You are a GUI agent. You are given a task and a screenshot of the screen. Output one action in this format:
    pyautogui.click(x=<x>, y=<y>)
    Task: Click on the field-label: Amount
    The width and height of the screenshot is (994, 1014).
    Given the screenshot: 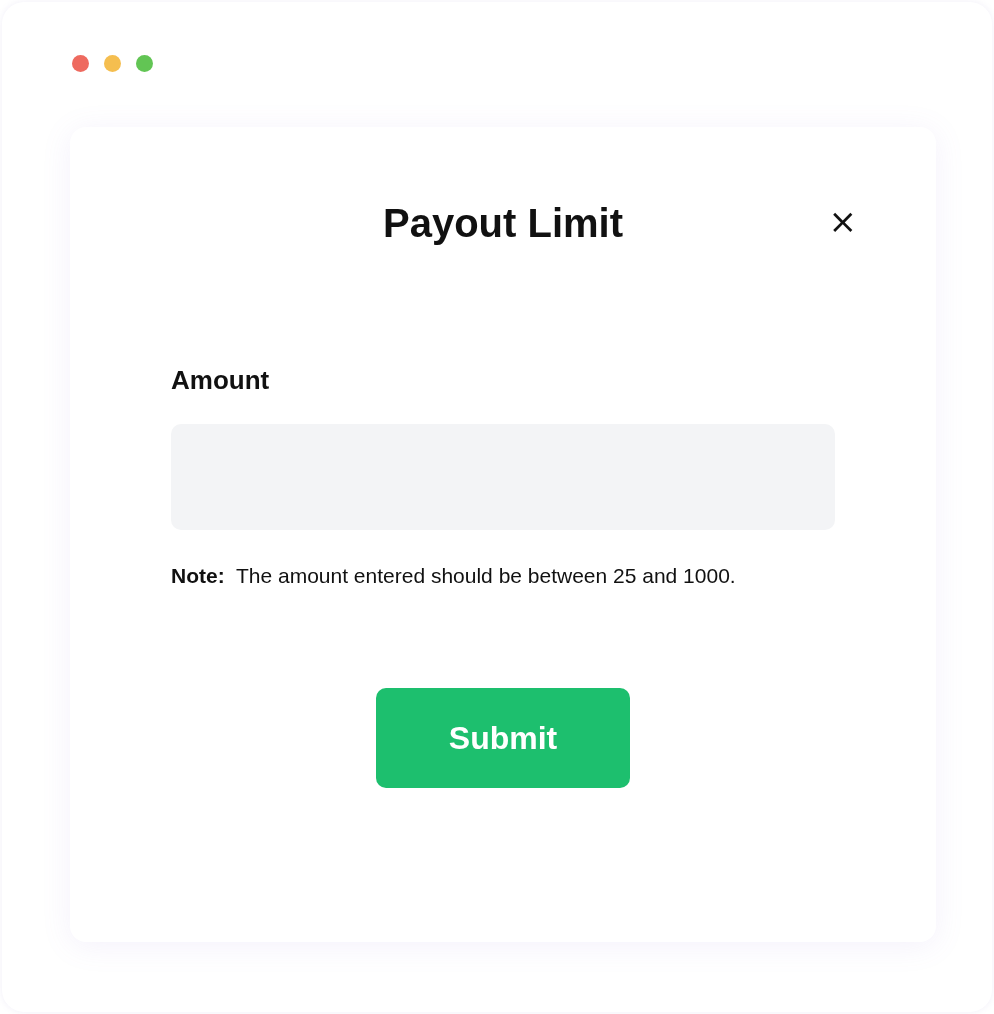 What is the action you would take?
    pyautogui.click(x=221, y=381)
    